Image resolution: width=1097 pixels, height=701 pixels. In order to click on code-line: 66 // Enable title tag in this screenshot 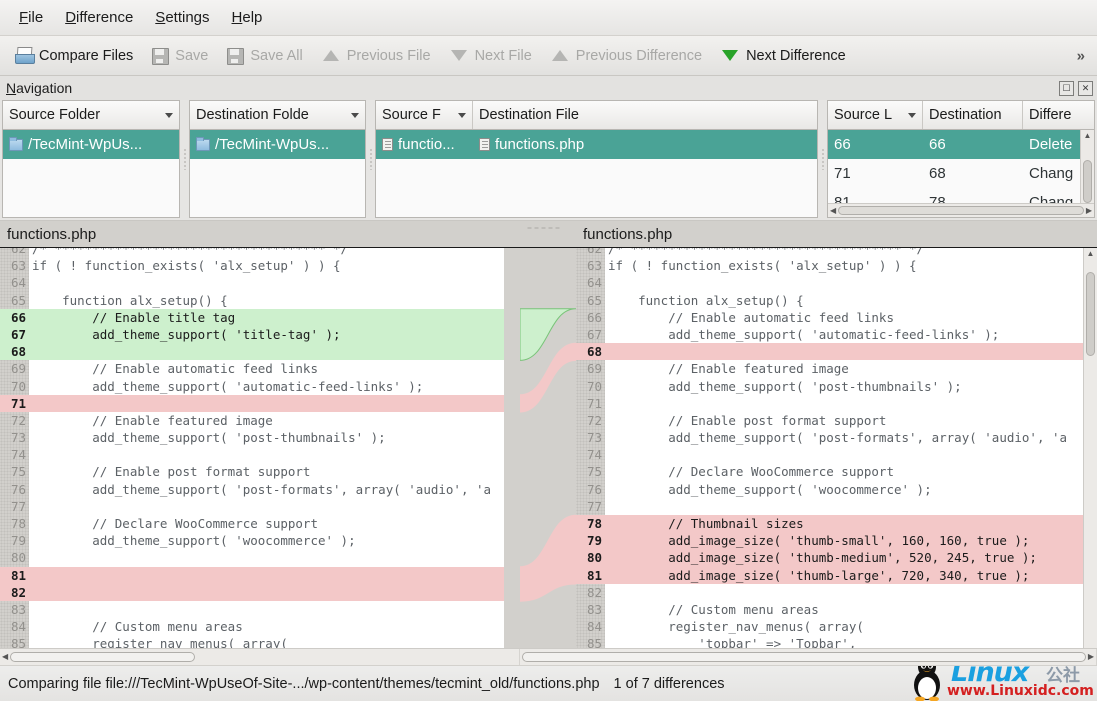, I will do `click(260, 317)`.